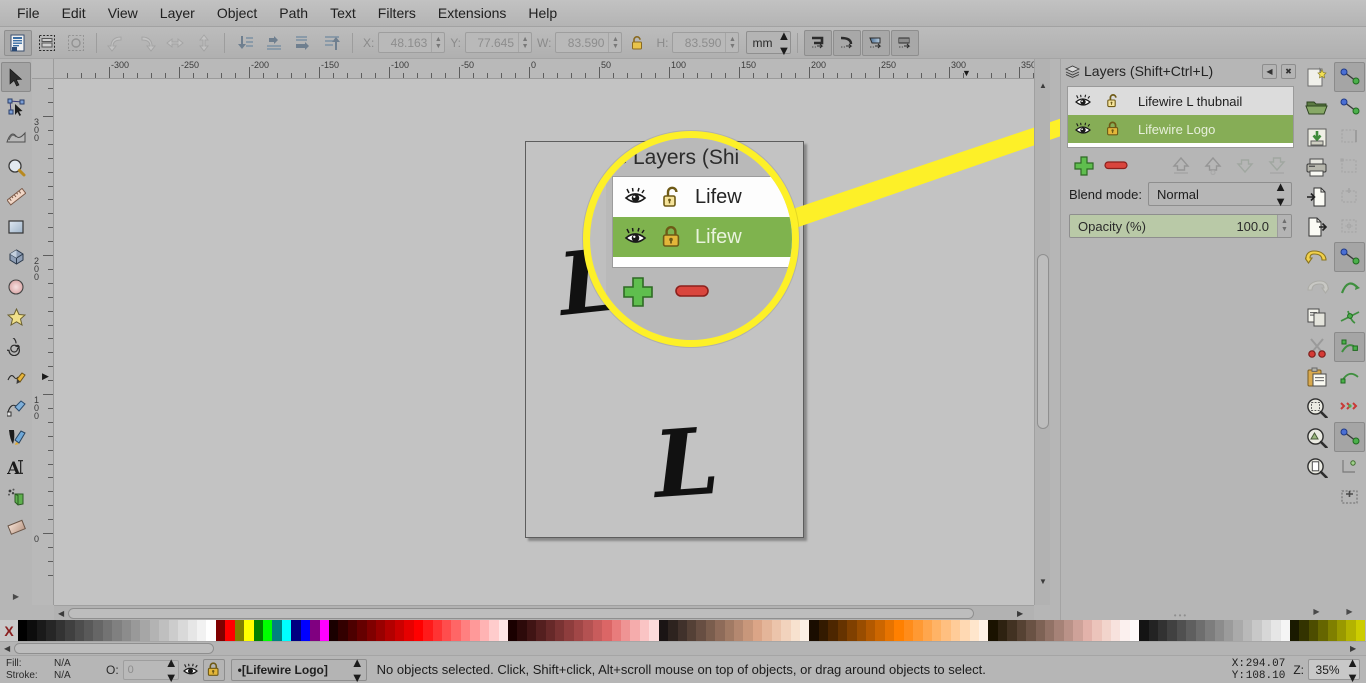 The height and width of the screenshot is (683, 1366). What do you see at coordinates (1245, 165) in the screenshot?
I see `lower-layer-button` at bounding box center [1245, 165].